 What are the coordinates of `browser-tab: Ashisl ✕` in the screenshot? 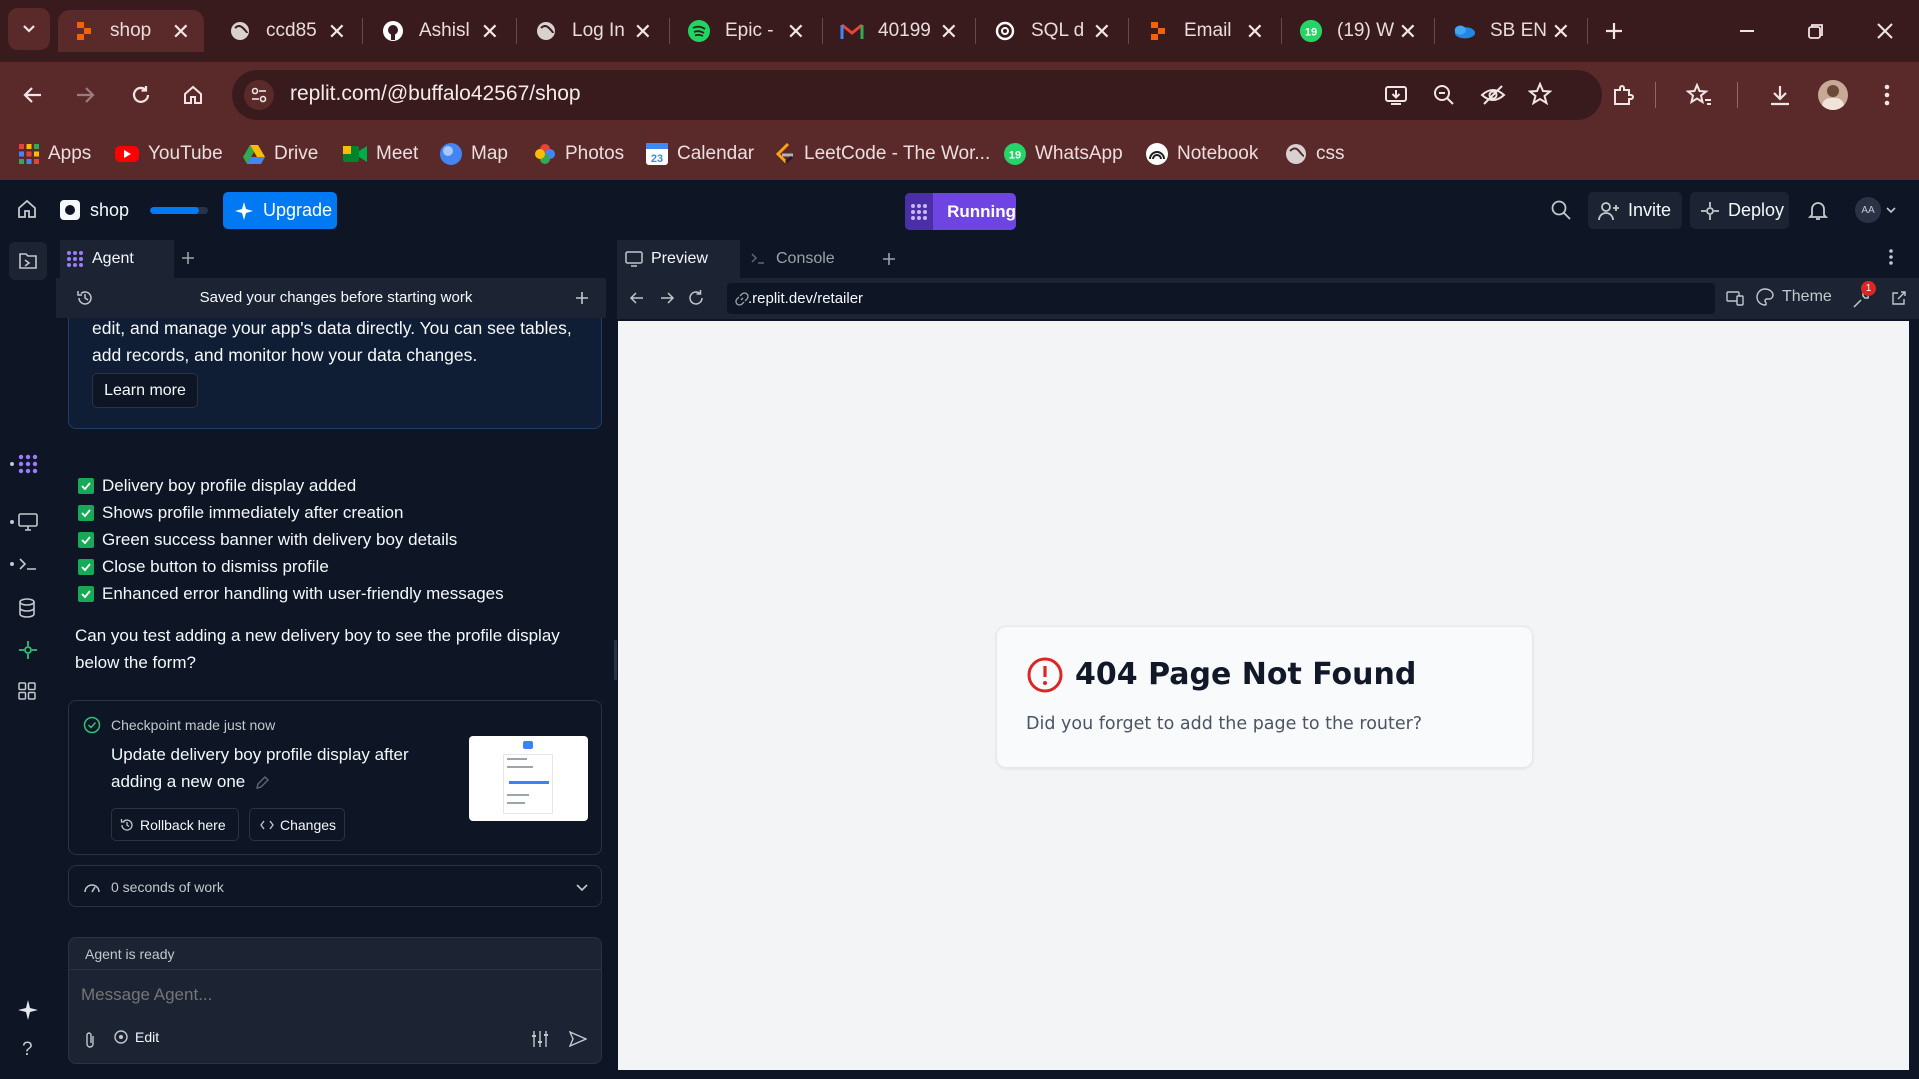 It's located at (440, 31).